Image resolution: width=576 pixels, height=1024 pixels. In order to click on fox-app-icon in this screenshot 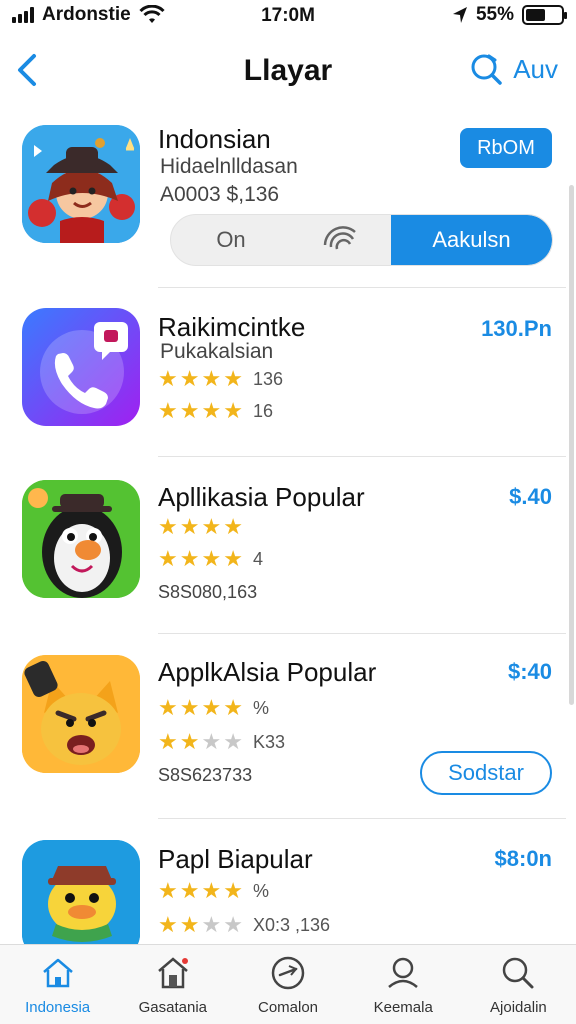, I will do `click(81, 714)`.